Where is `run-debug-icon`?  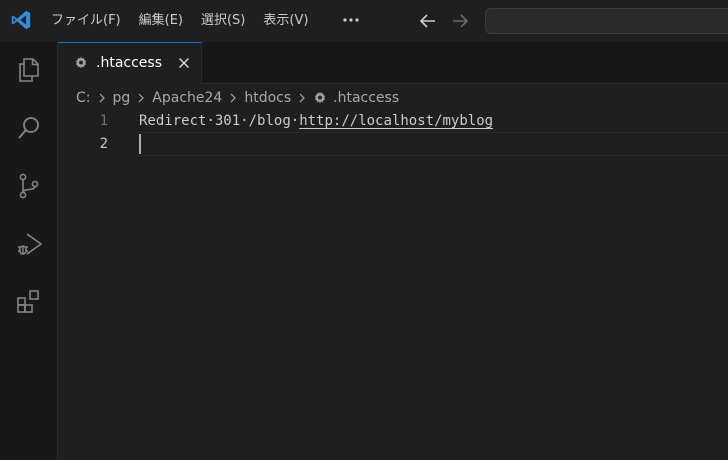 run-debug-icon is located at coordinates (30, 244).